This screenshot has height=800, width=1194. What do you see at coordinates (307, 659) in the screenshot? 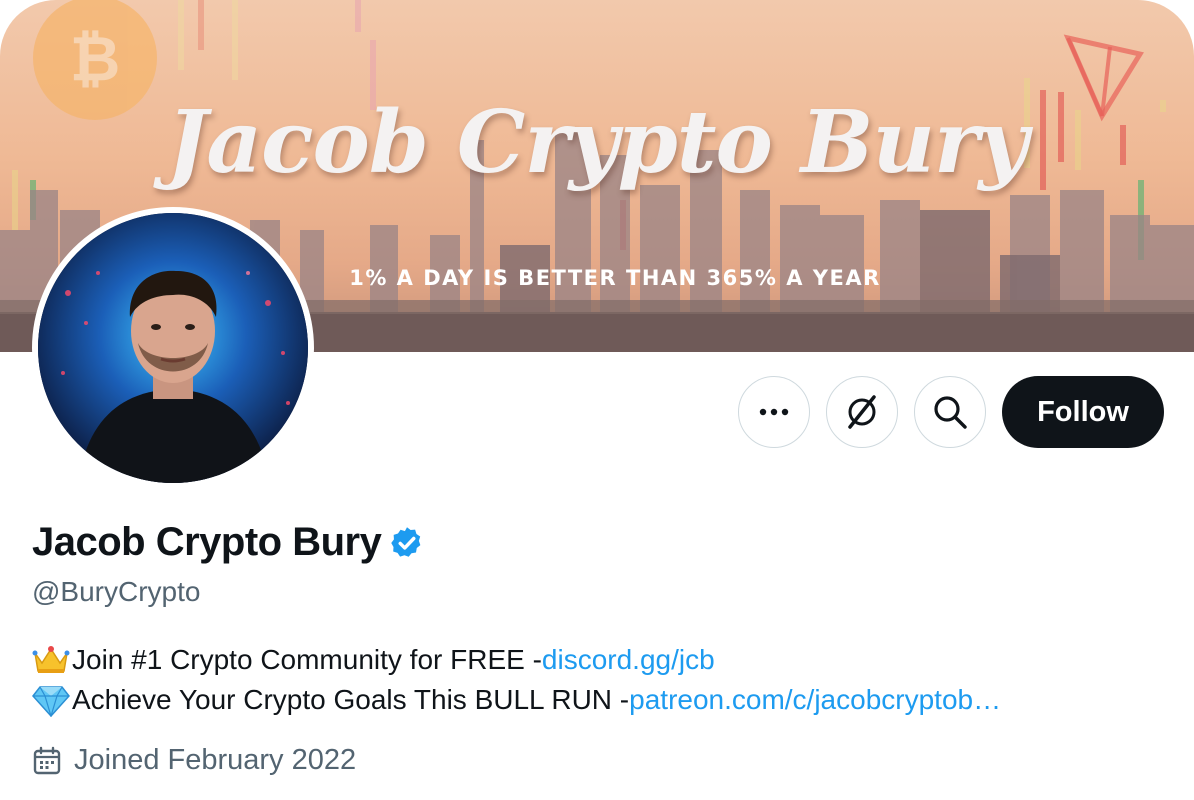
I see `bio-line-1-text: Join #1 Crypto Community for FREE -` at bounding box center [307, 659].